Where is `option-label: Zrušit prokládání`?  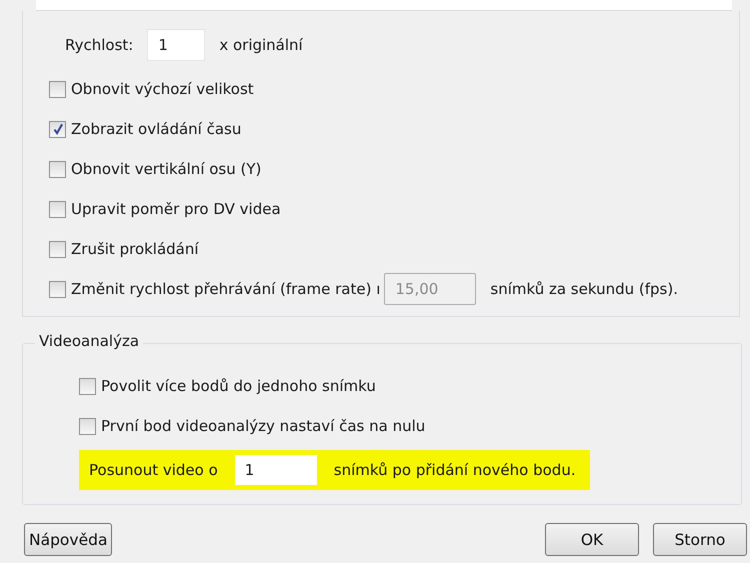 option-label: Zrušit prokládání is located at coordinates (135, 249).